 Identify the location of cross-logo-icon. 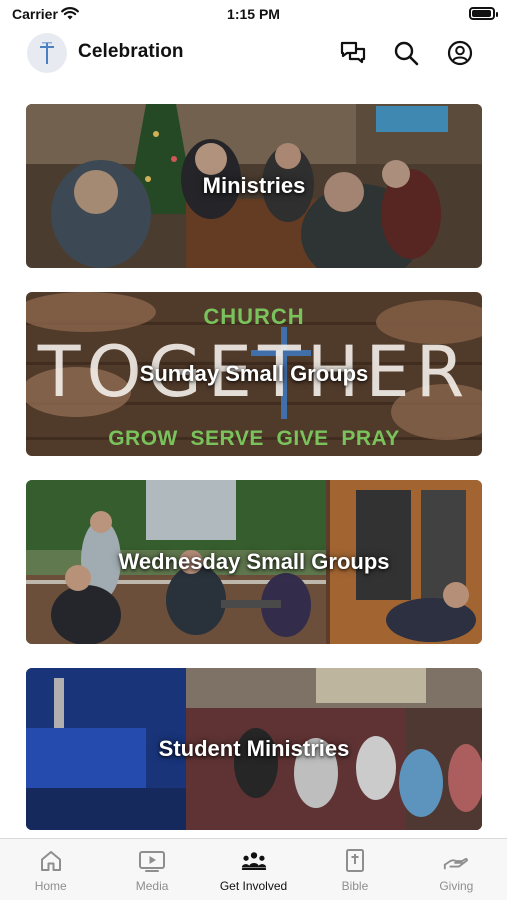
(47, 53).